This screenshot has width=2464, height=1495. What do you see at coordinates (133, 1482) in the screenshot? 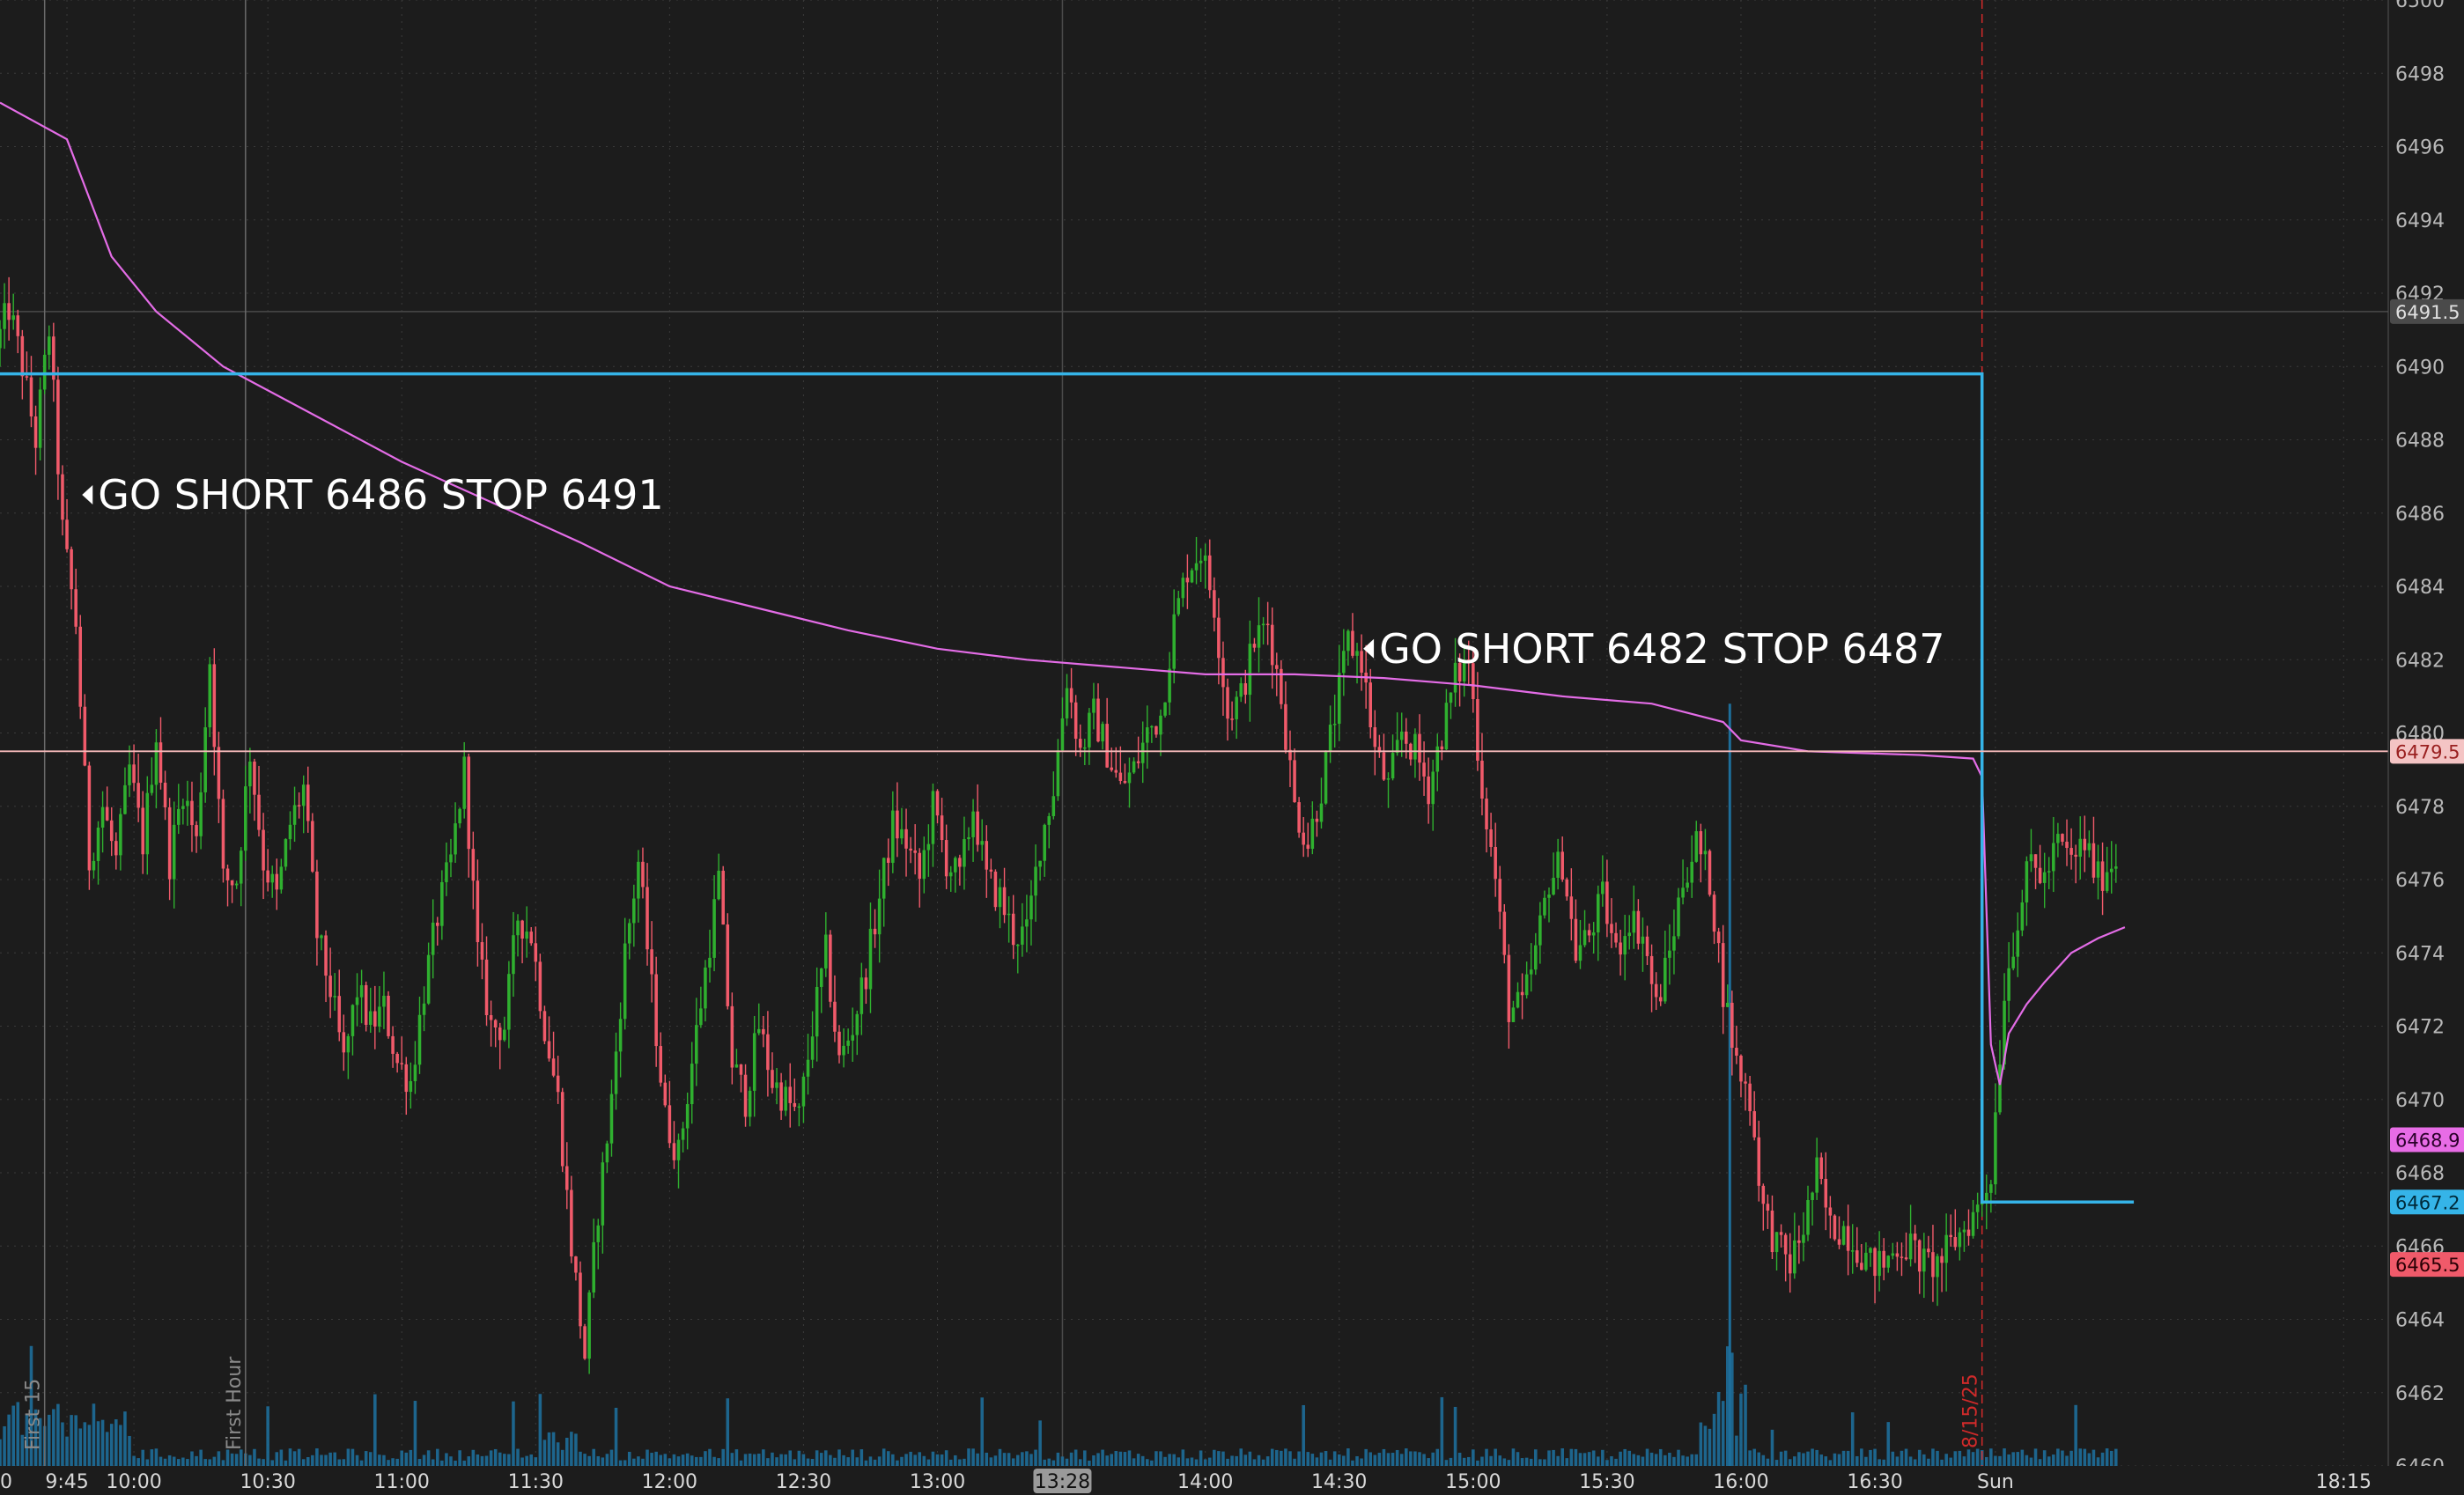
I see `x-tick-label: 10:00` at bounding box center [133, 1482].